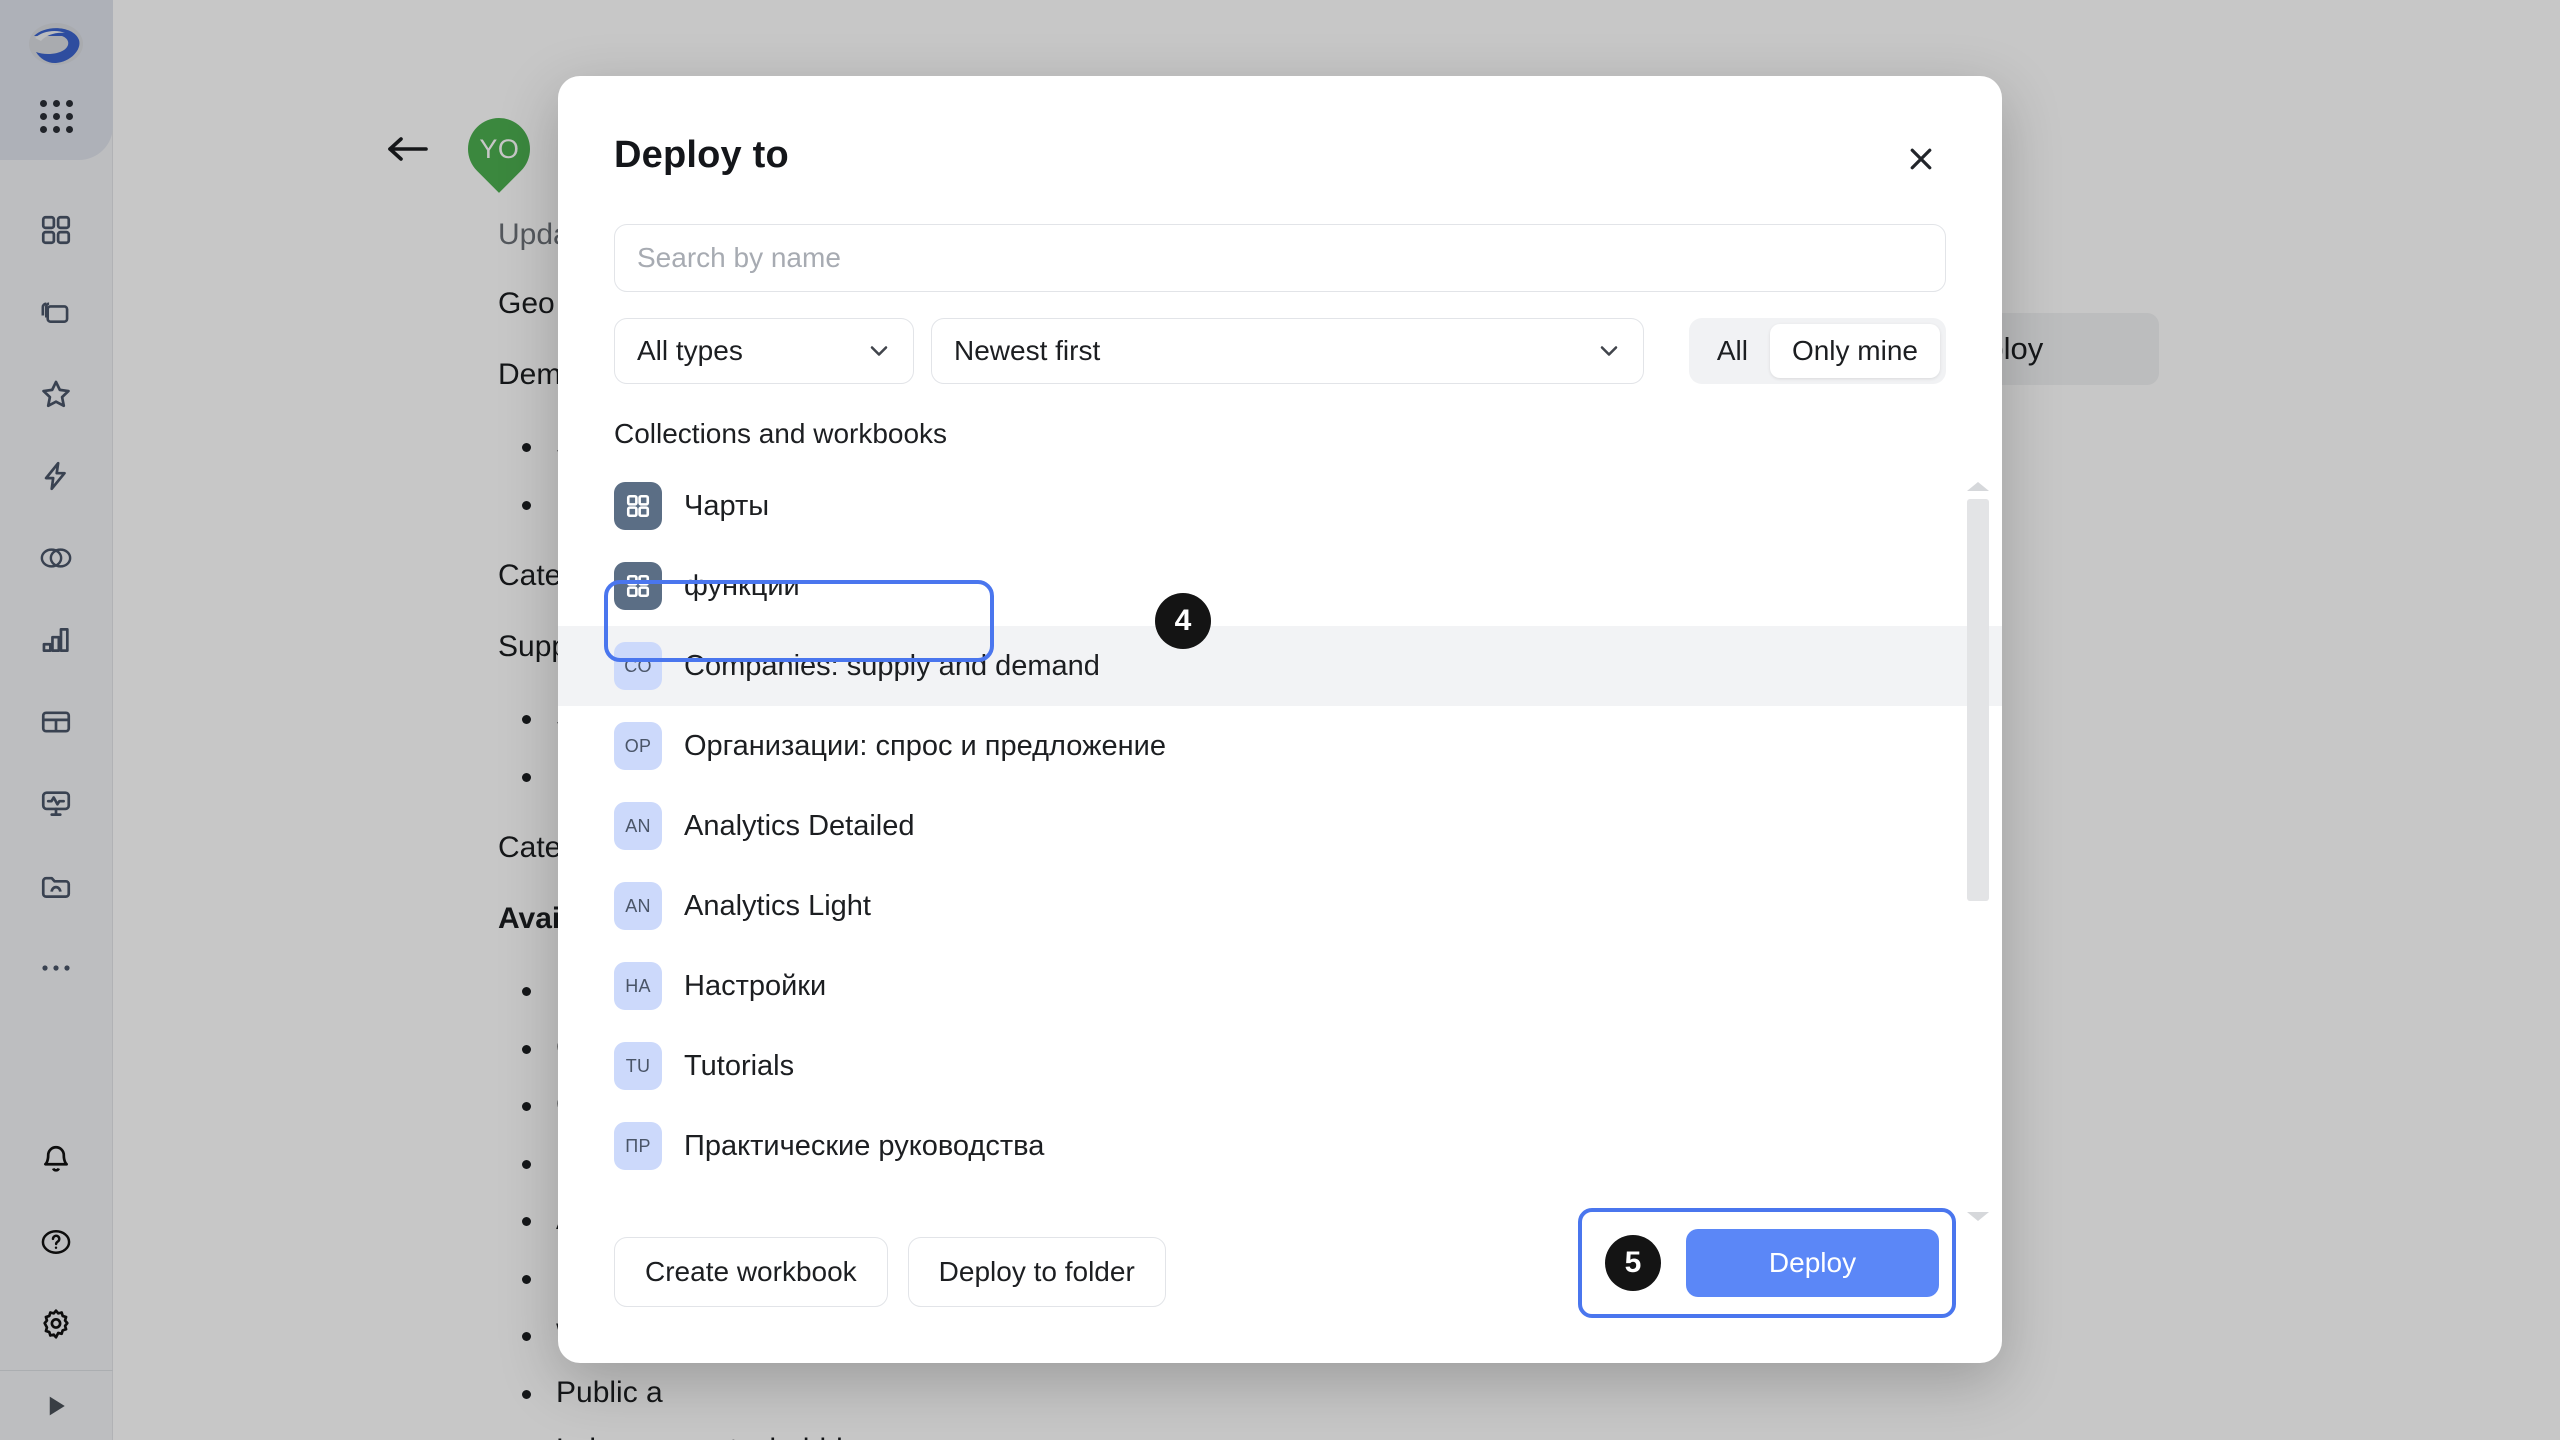  I want to click on list-item: HA Настройки, so click(1280, 986).